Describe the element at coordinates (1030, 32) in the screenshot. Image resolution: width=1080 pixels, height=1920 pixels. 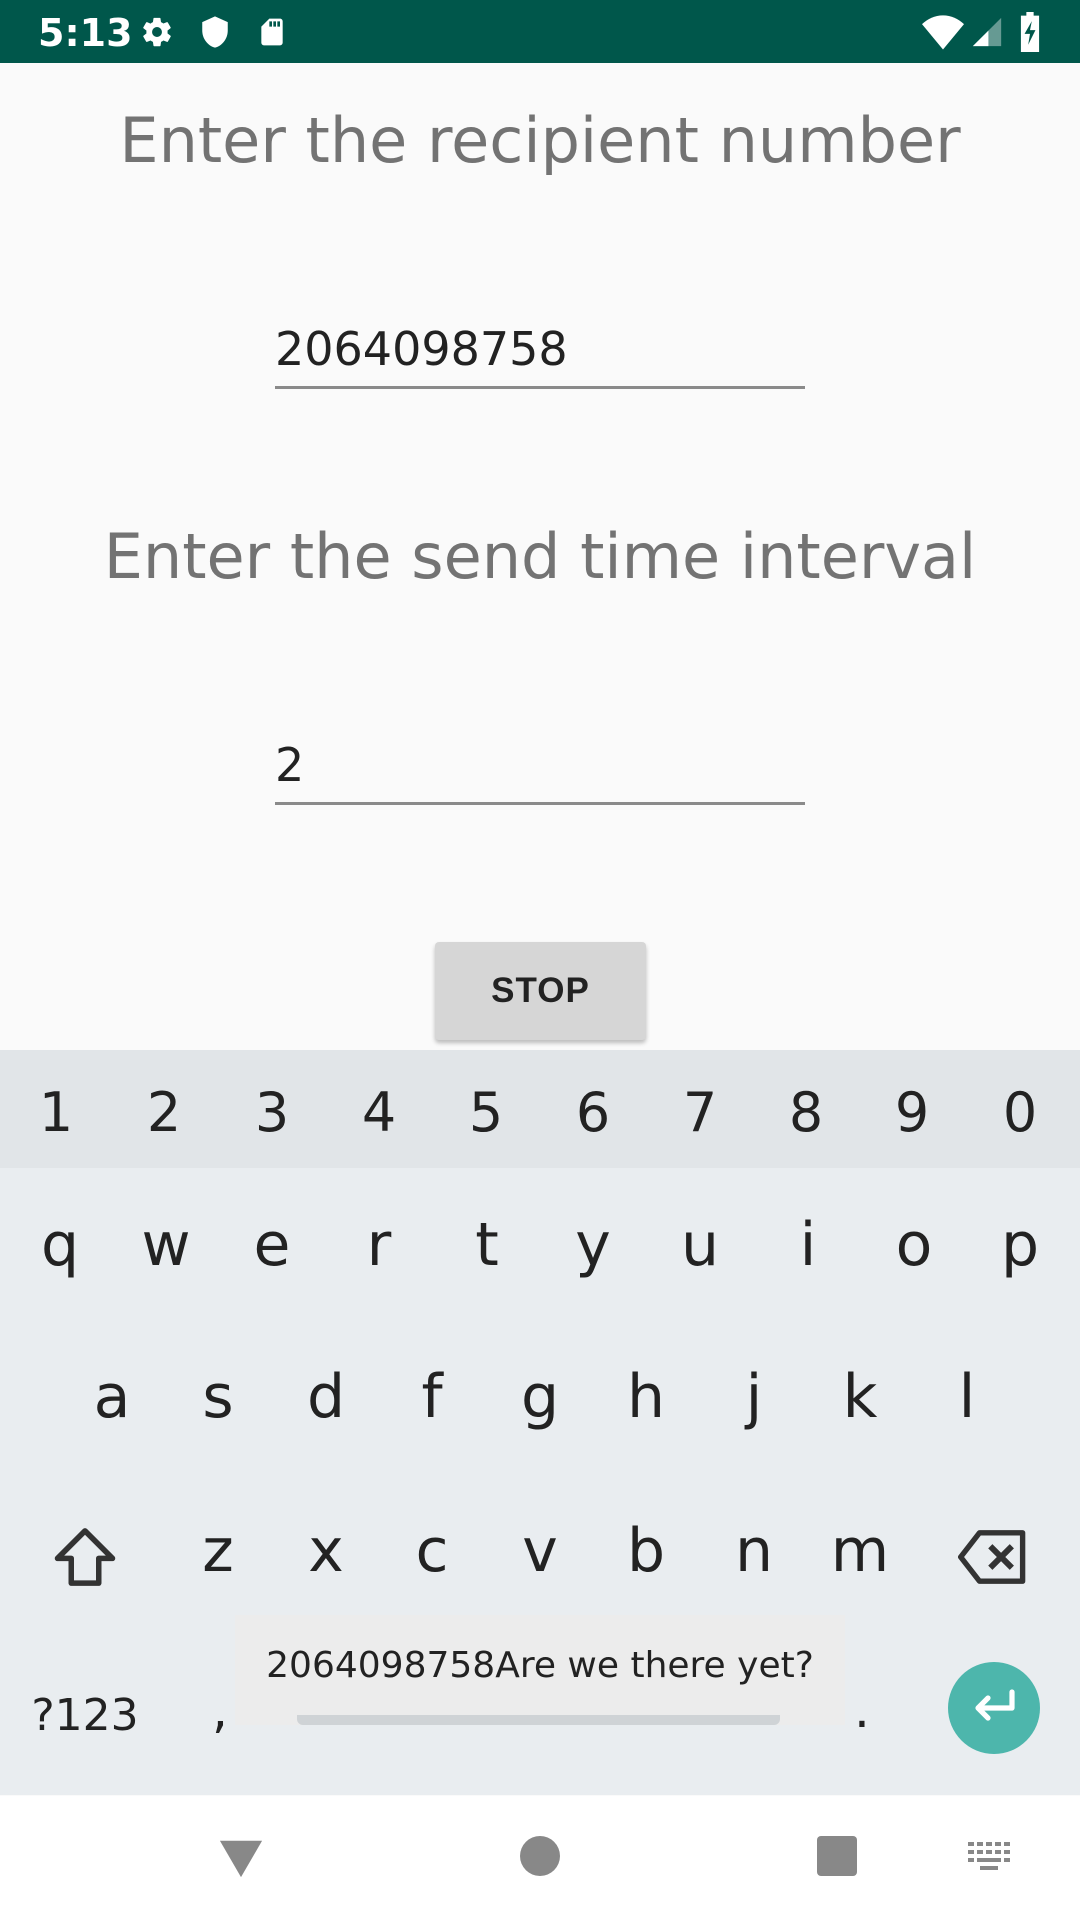
I see `battery-icon` at that location.